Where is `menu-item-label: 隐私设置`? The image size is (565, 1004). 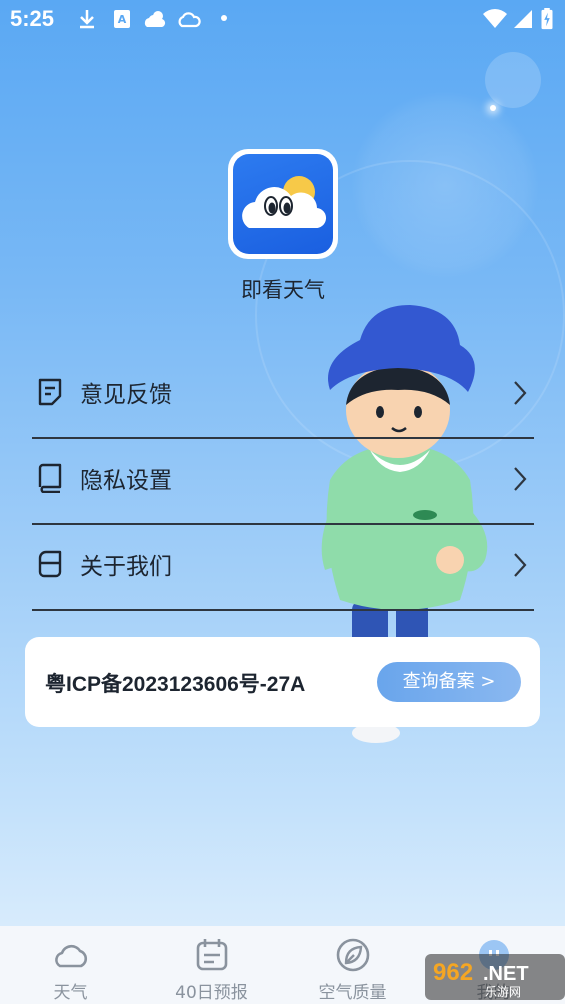 menu-item-label: 隐私设置 is located at coordinates (126, 481).